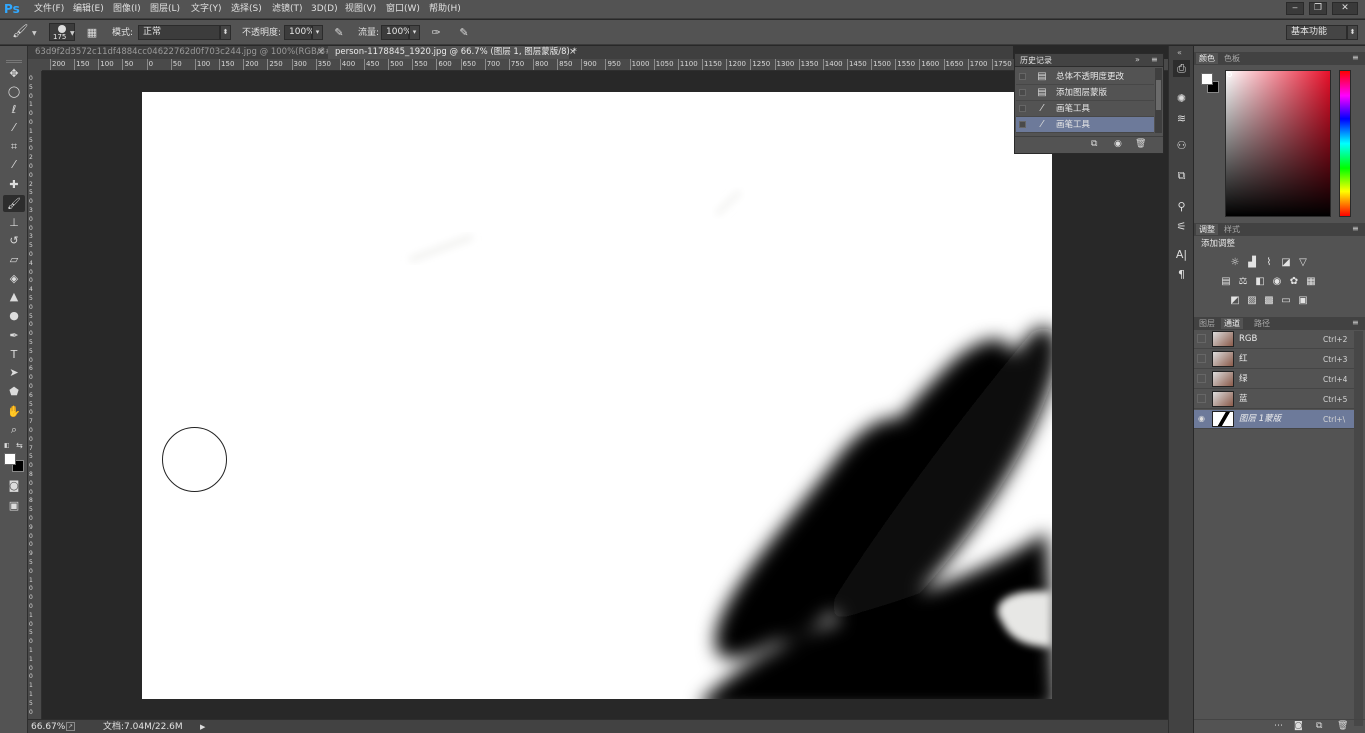 The image size is (1365, 733). What do you see at coordinates (14, 184) in the screenshot?
I see `healing-brush-tool-icon: ✚` at bounding box center [14, 184].